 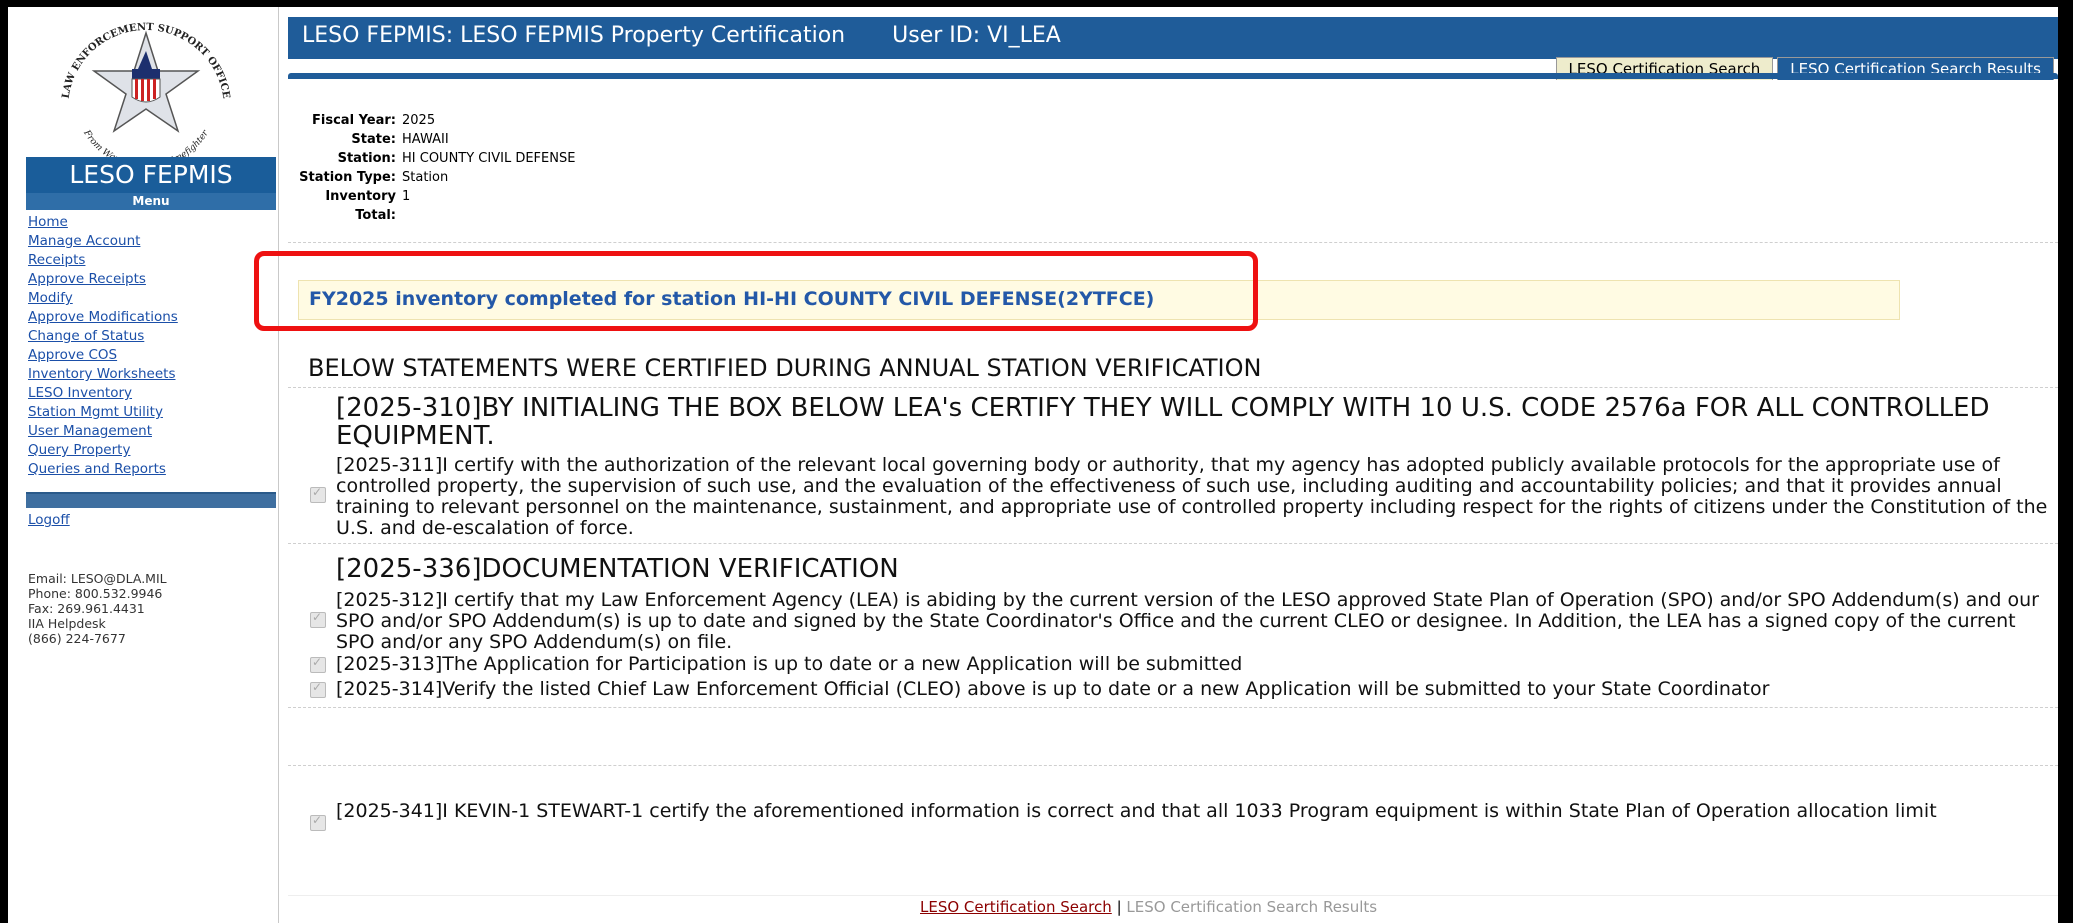 I want to click on highlight-annotation-box, so click(x=756, y=291).